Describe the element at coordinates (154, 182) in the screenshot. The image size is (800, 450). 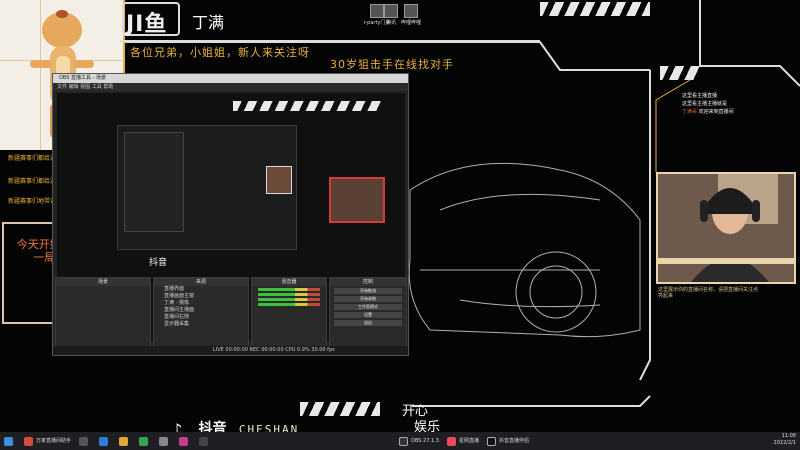
I see `nested-obs` at that location.